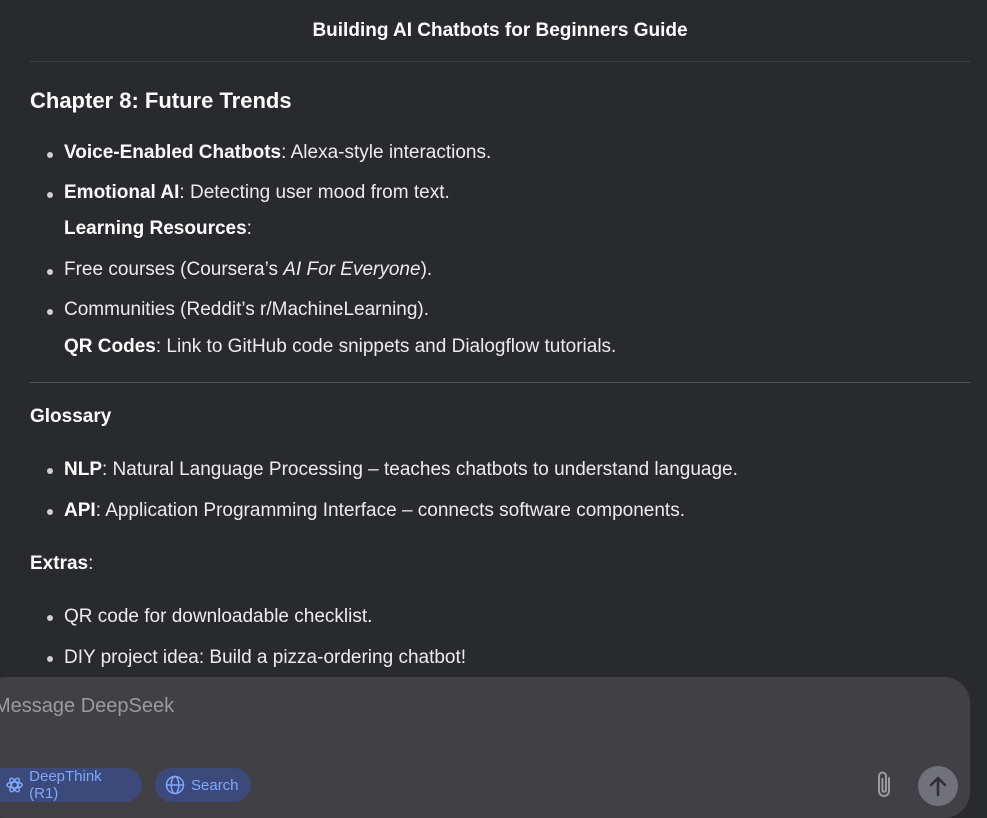 The image size is (987, 818). What do you see at coordinates (175, 785) in the screenshot?
I see `globe-icon` at bounding box center [175, 785].